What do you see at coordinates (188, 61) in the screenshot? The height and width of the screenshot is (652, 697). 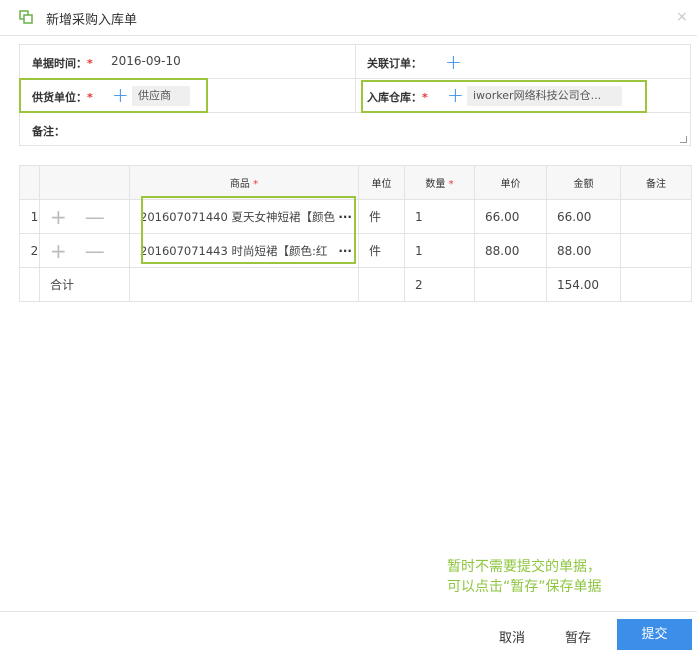 I see `date-cell: 单据时间：* 2016-09-10` at bounding box center [188, 61].